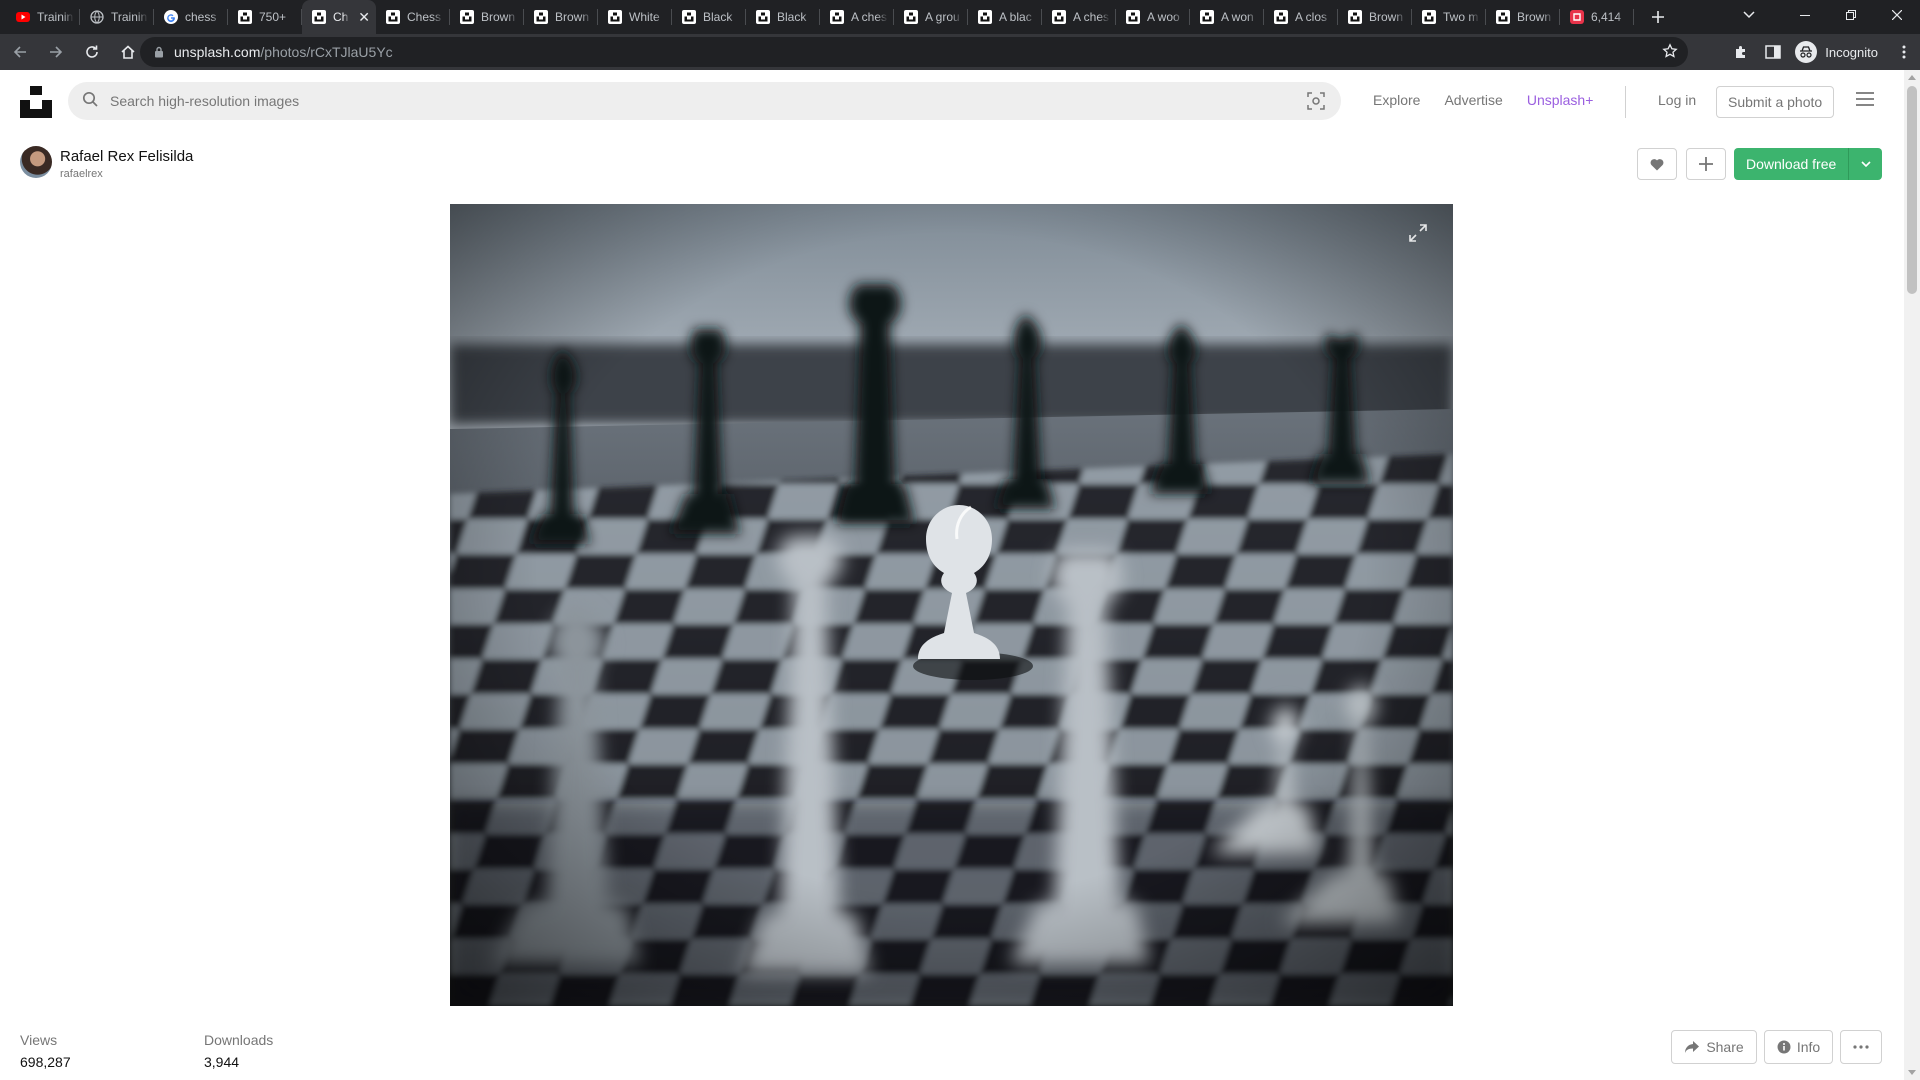 This screenshot has width=1920, height=1080. I want to click on reload-button, so click(92, 52).